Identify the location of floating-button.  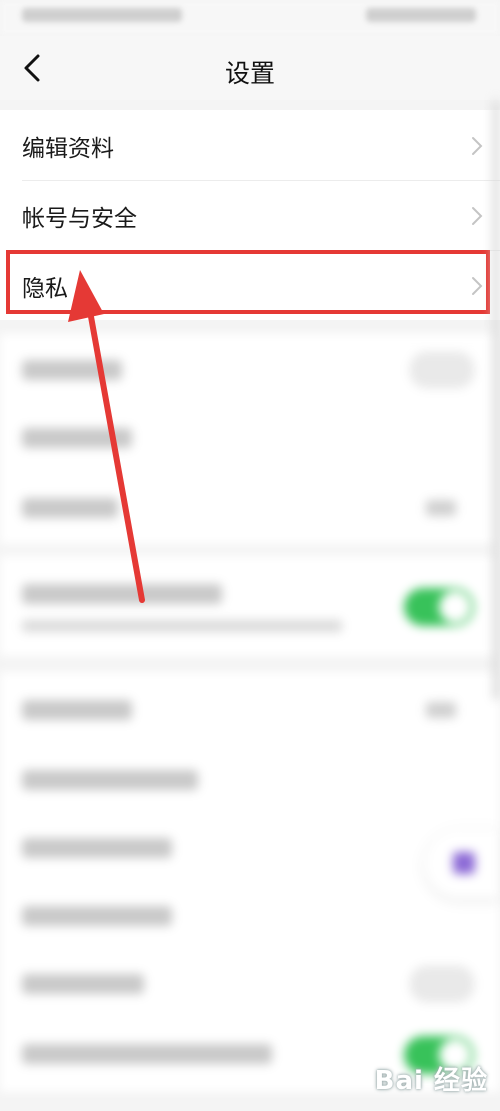
(462, 864).